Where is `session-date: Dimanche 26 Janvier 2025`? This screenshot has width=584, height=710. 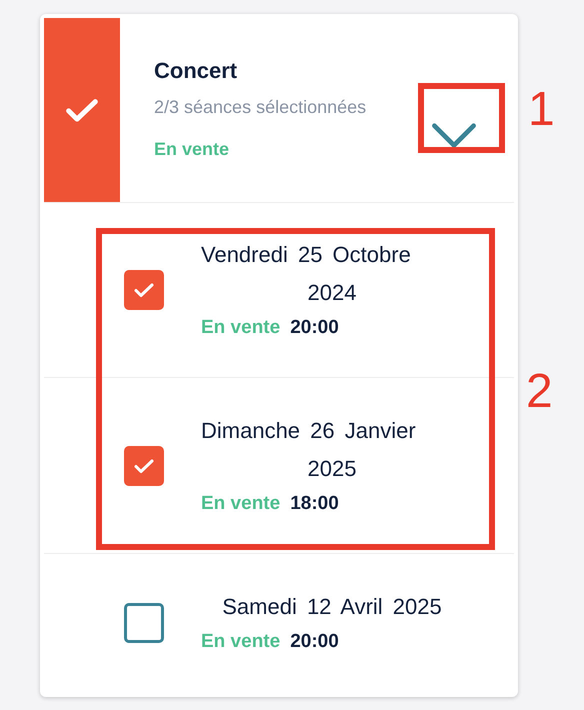 session-date: Dimanche 26 Janvier 2025 is located at coordinates (309, 449).